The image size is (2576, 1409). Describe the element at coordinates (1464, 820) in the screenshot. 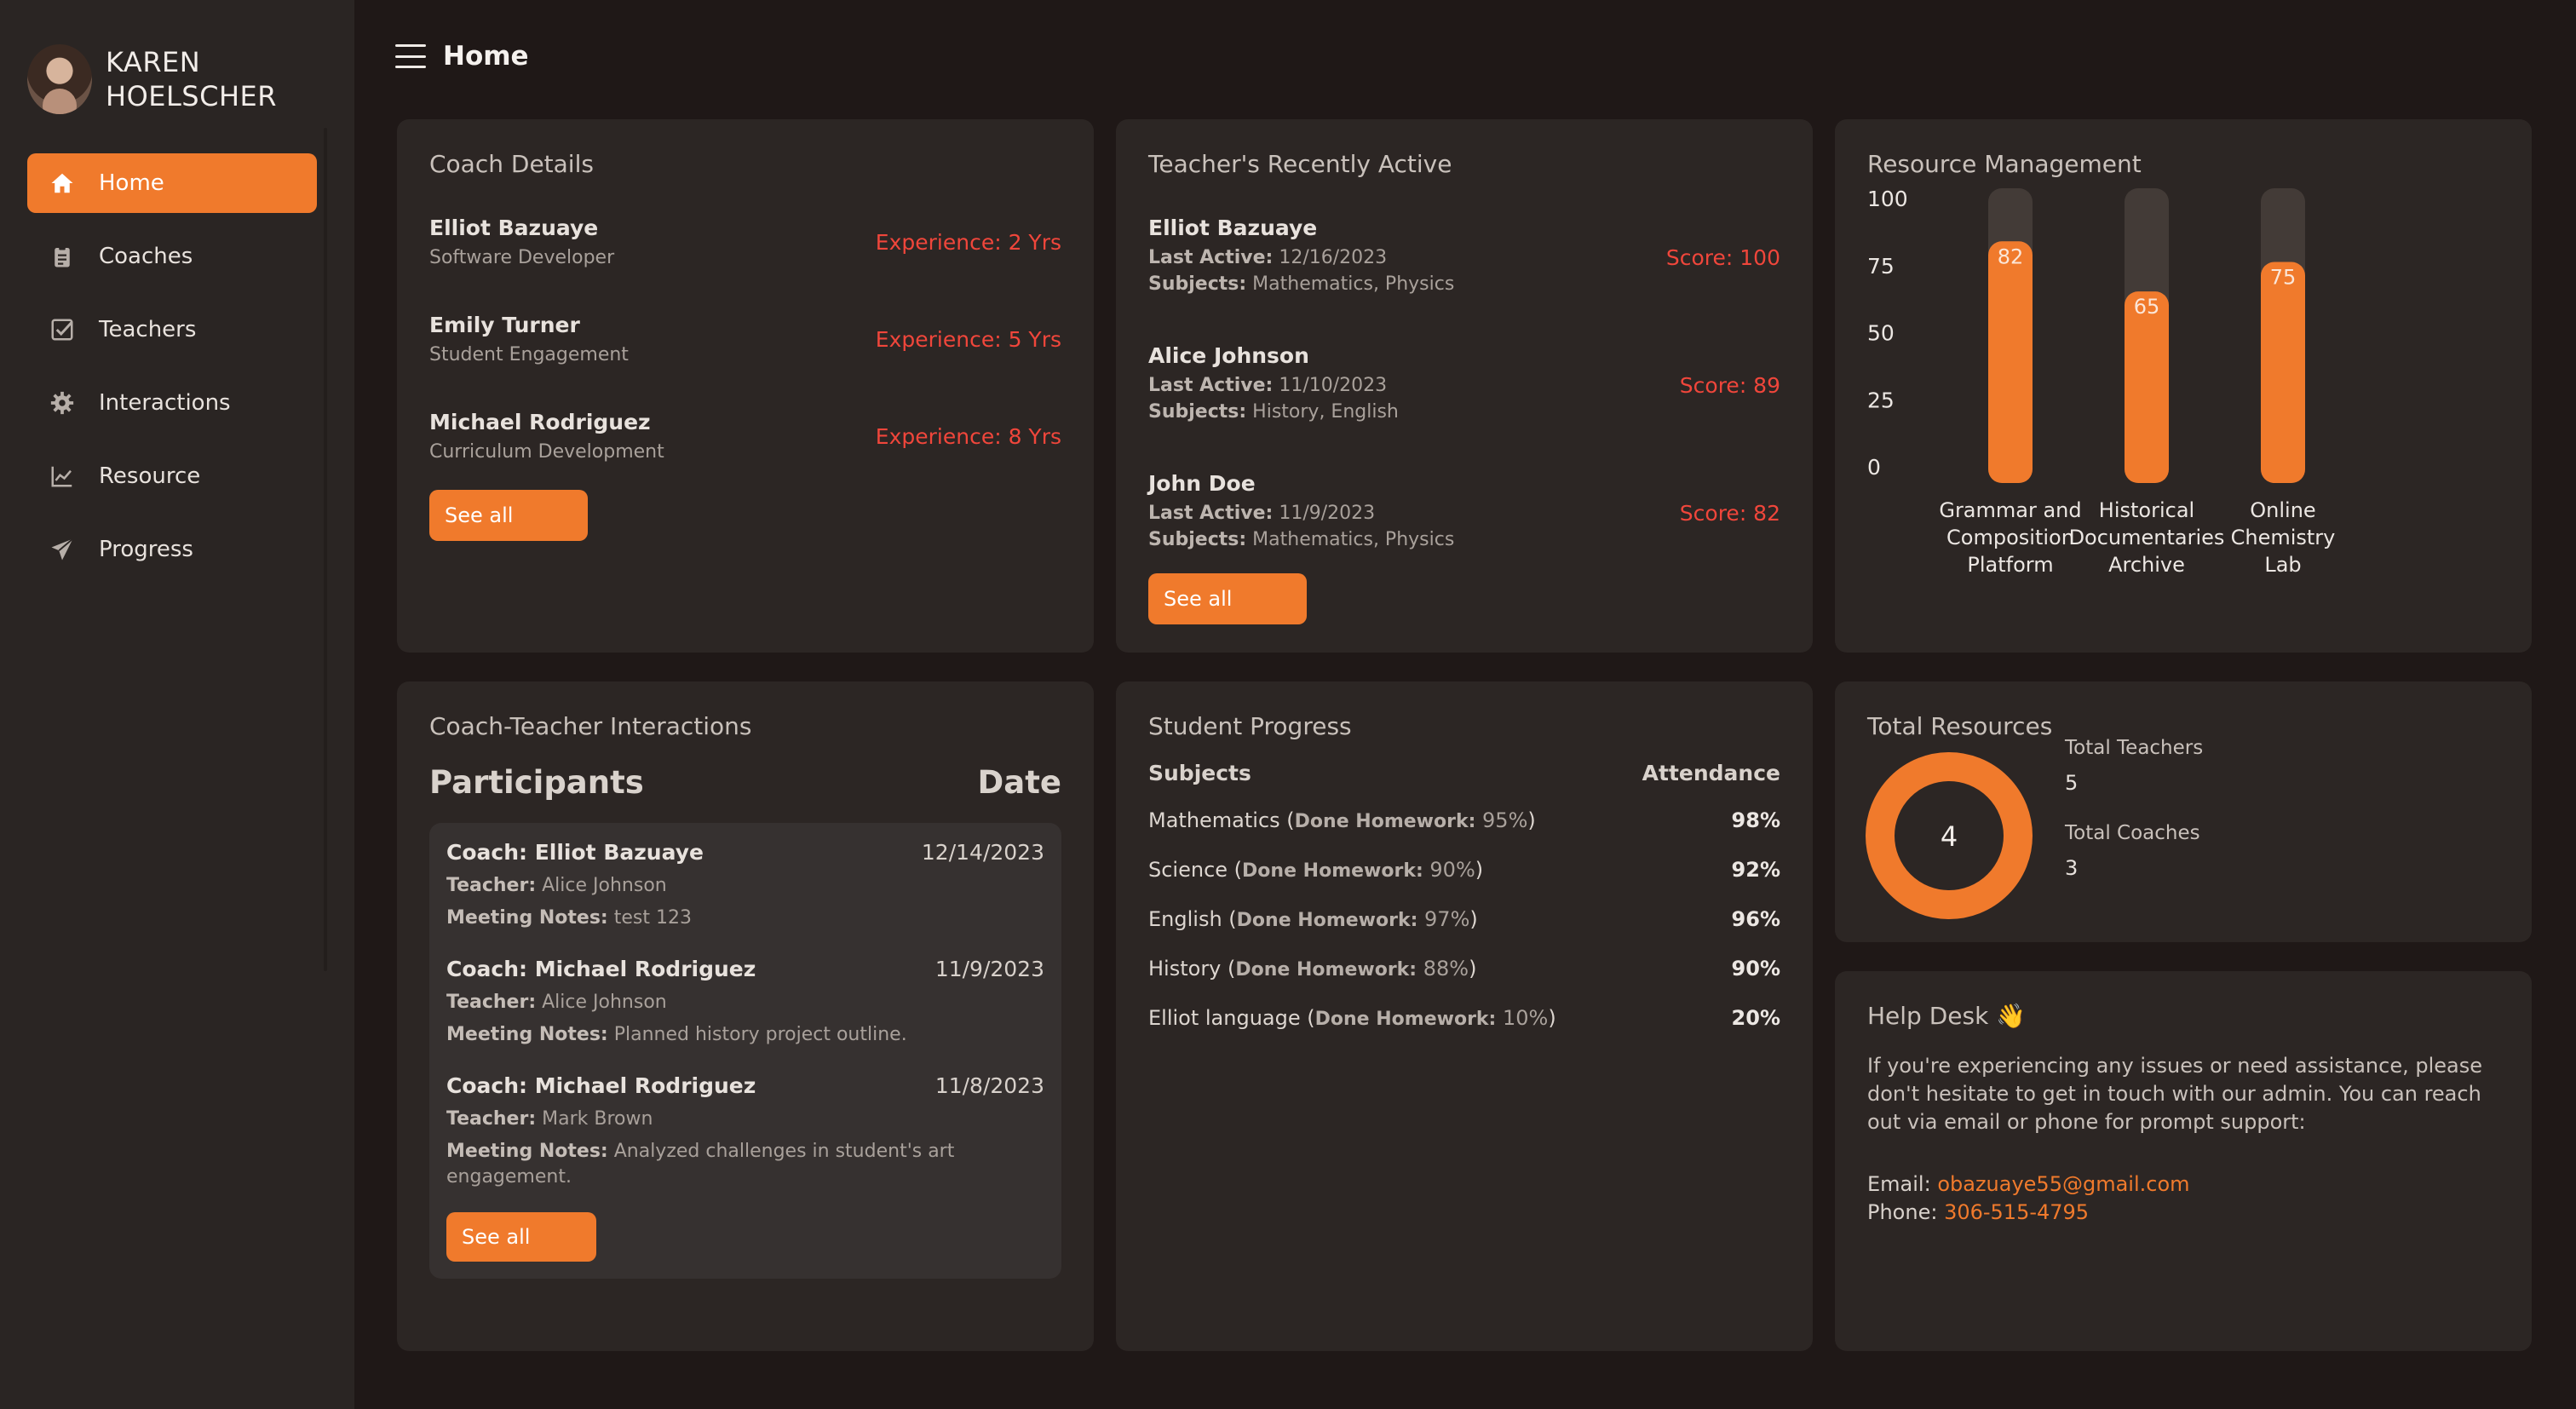

I see `table-row: Mathematics (Done Homework: 95%) 98%` at that location.